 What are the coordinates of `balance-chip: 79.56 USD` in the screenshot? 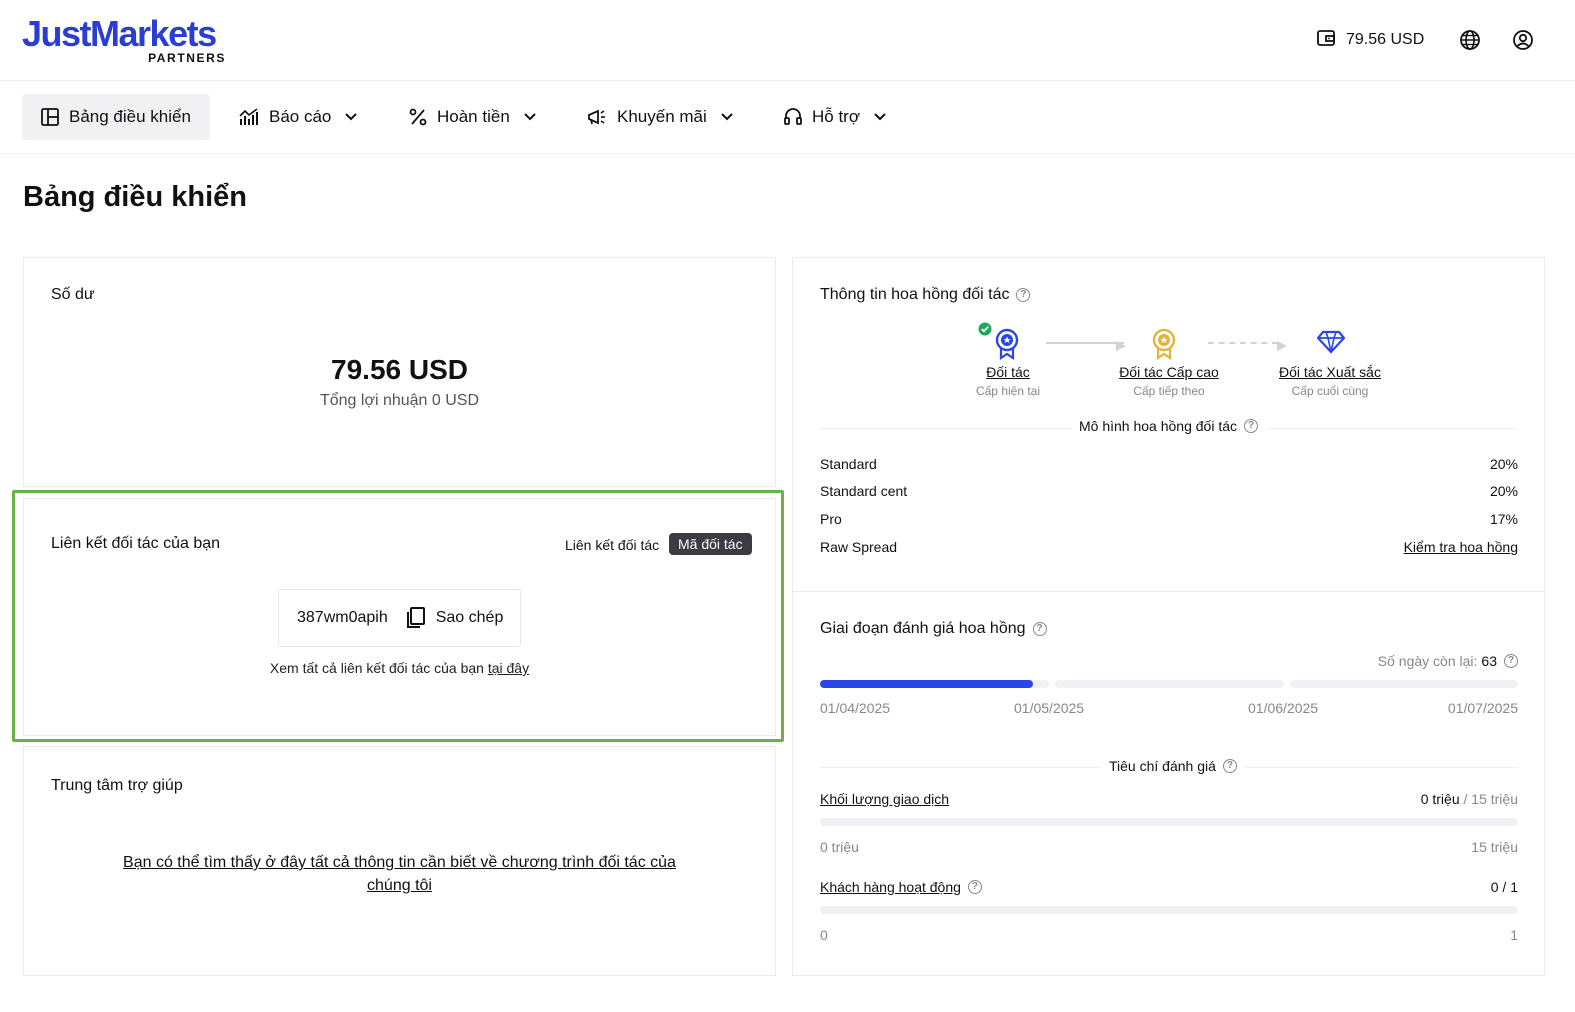 It's located at (1370, 40).